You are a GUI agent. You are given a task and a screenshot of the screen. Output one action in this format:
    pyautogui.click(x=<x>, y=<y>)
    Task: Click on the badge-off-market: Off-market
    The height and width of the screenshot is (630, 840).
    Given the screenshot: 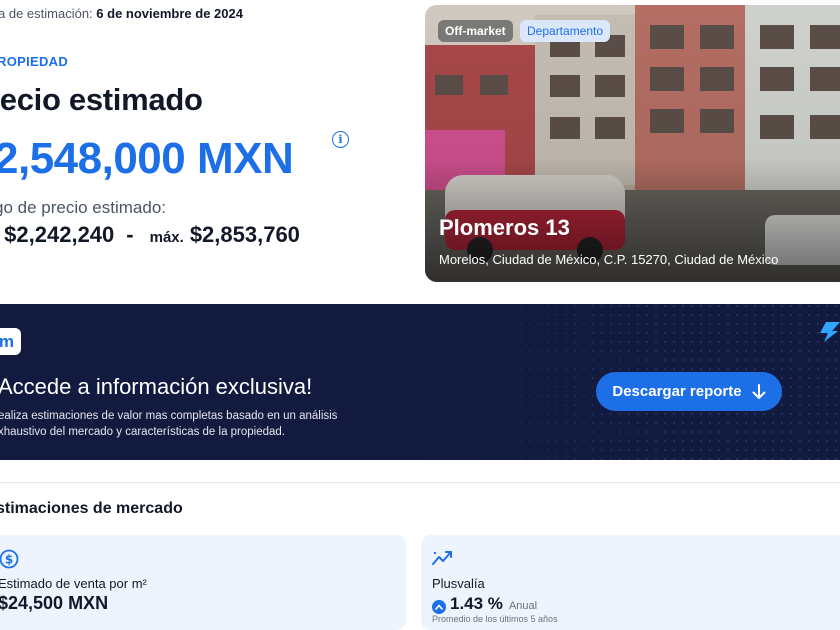 What is the action you would take?
    pyautogui.click(x=475, y=31)
    